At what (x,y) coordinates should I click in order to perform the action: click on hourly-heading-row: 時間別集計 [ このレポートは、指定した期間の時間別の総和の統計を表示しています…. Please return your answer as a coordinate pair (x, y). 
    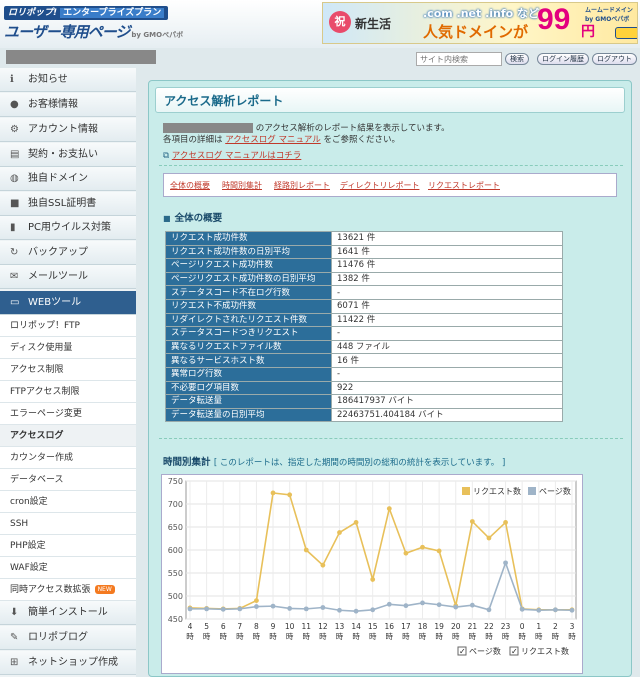
    Looking at the image, I should click on (334, 461).